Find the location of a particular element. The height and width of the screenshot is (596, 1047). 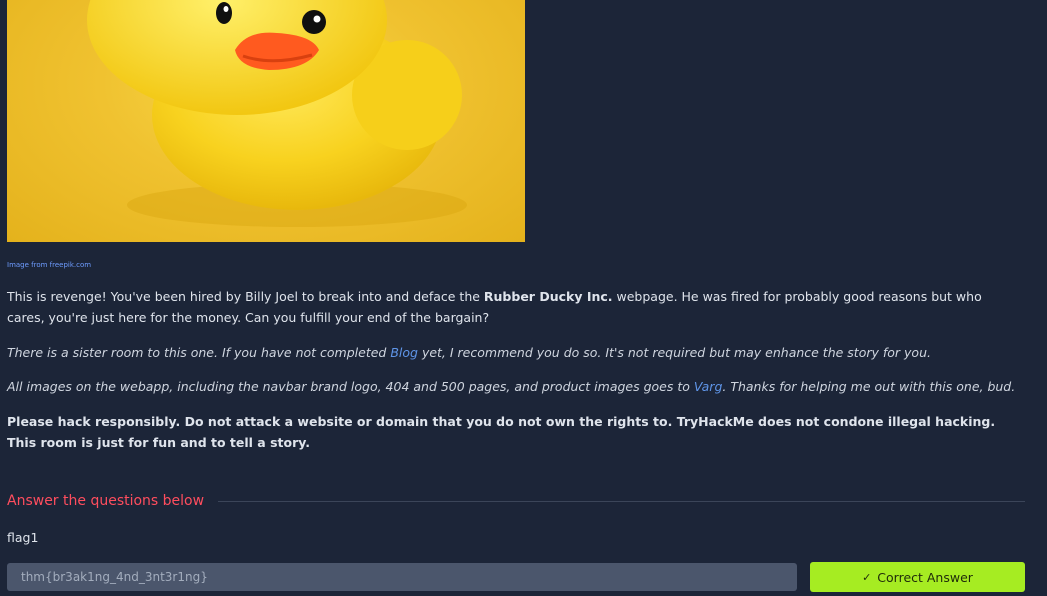

company-name: Rubber Ducky Inc. is located at coordinates (548, 296).